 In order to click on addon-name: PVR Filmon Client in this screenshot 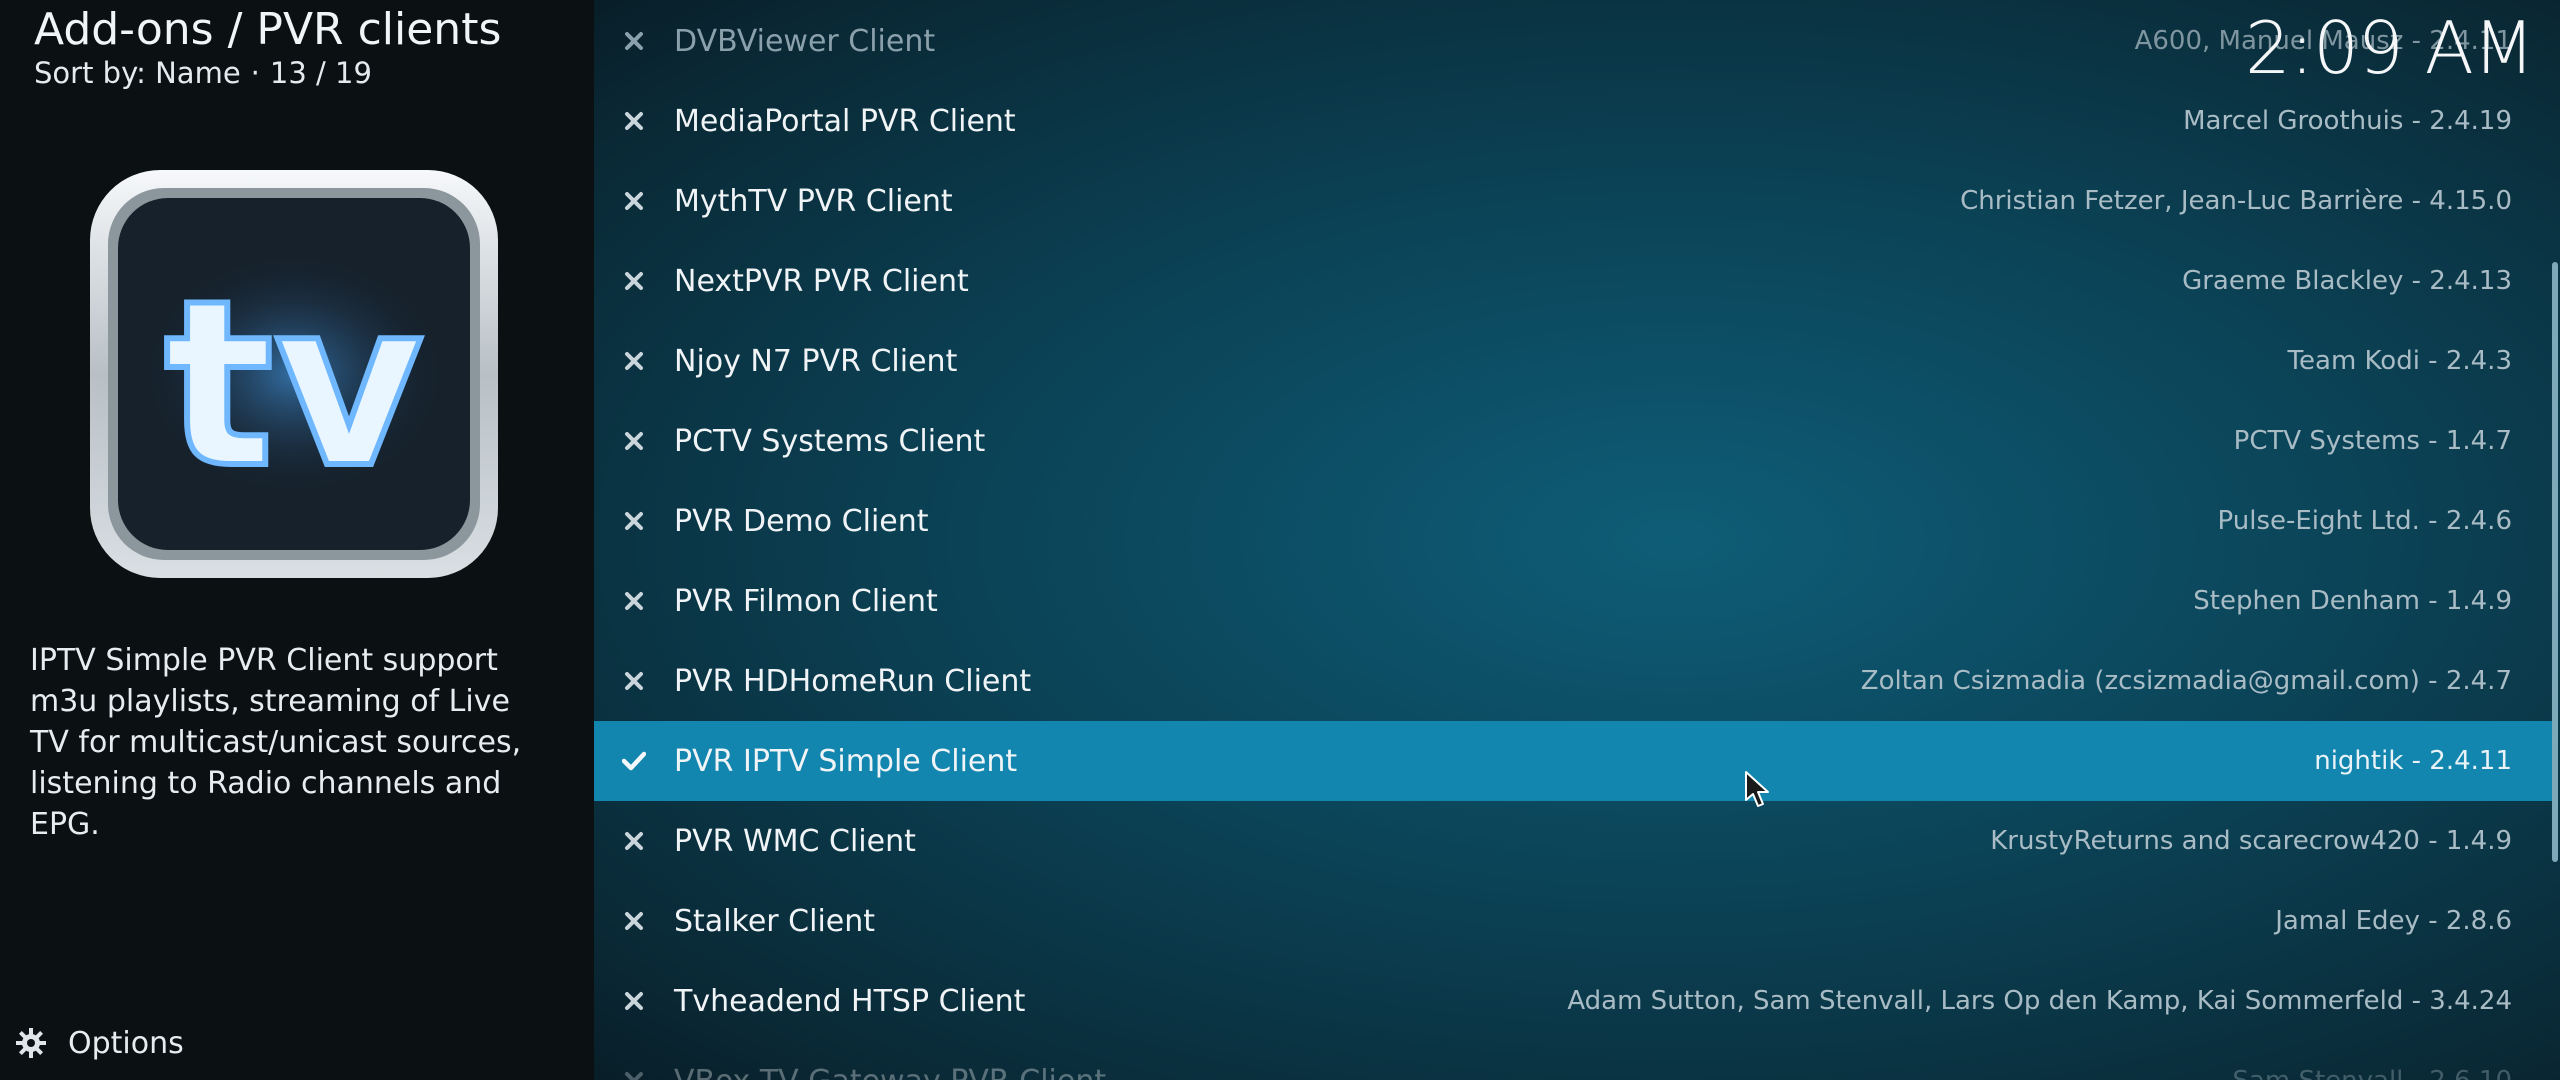, I will do `click(806, 601)`.